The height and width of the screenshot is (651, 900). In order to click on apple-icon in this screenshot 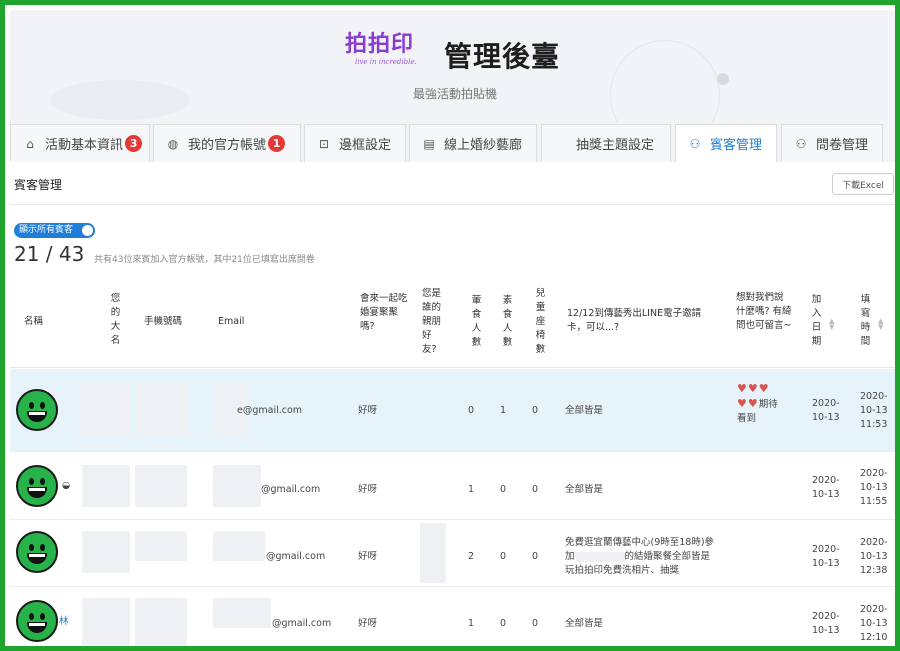, I will do `click(561, 144)`.